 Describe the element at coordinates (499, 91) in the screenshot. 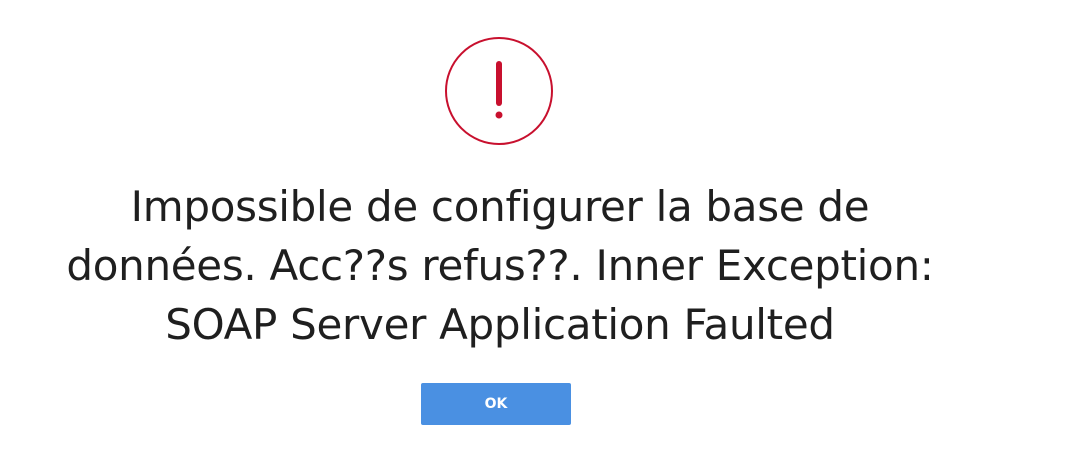

I see `exclamation-circle-icon` at that location.